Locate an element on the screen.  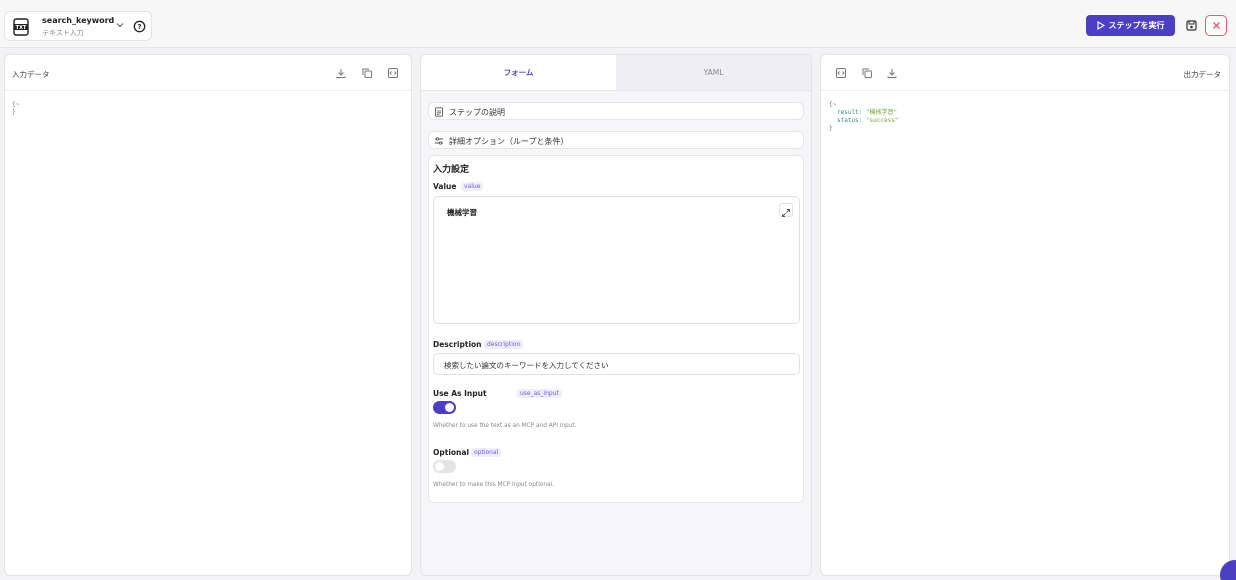
input-json: {~ } is located at coordinates (15, 109).